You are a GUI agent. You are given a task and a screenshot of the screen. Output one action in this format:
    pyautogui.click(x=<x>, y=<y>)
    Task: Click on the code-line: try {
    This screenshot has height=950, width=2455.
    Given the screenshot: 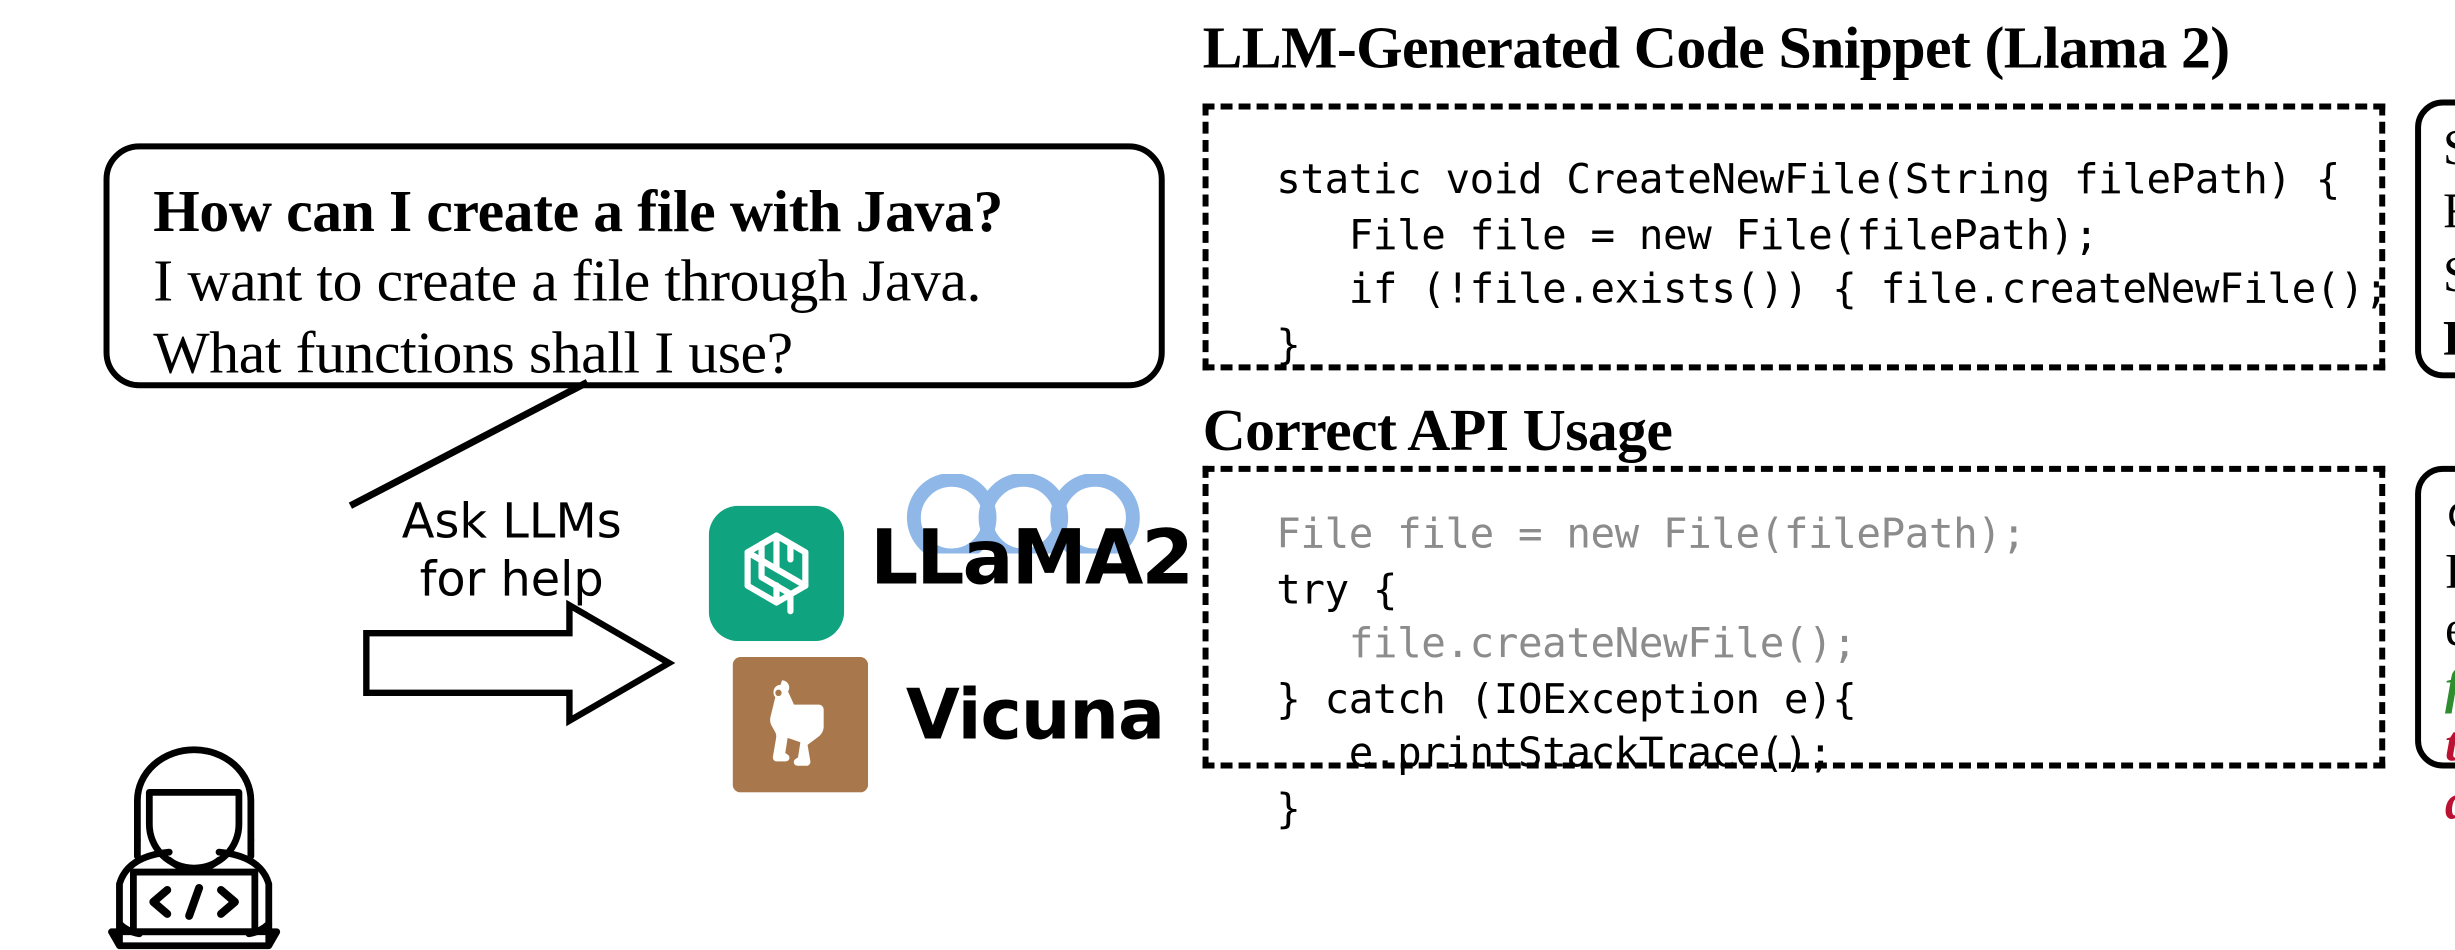 What is the action you would take?
    pyautogui.click(x=1337, y=588)
    